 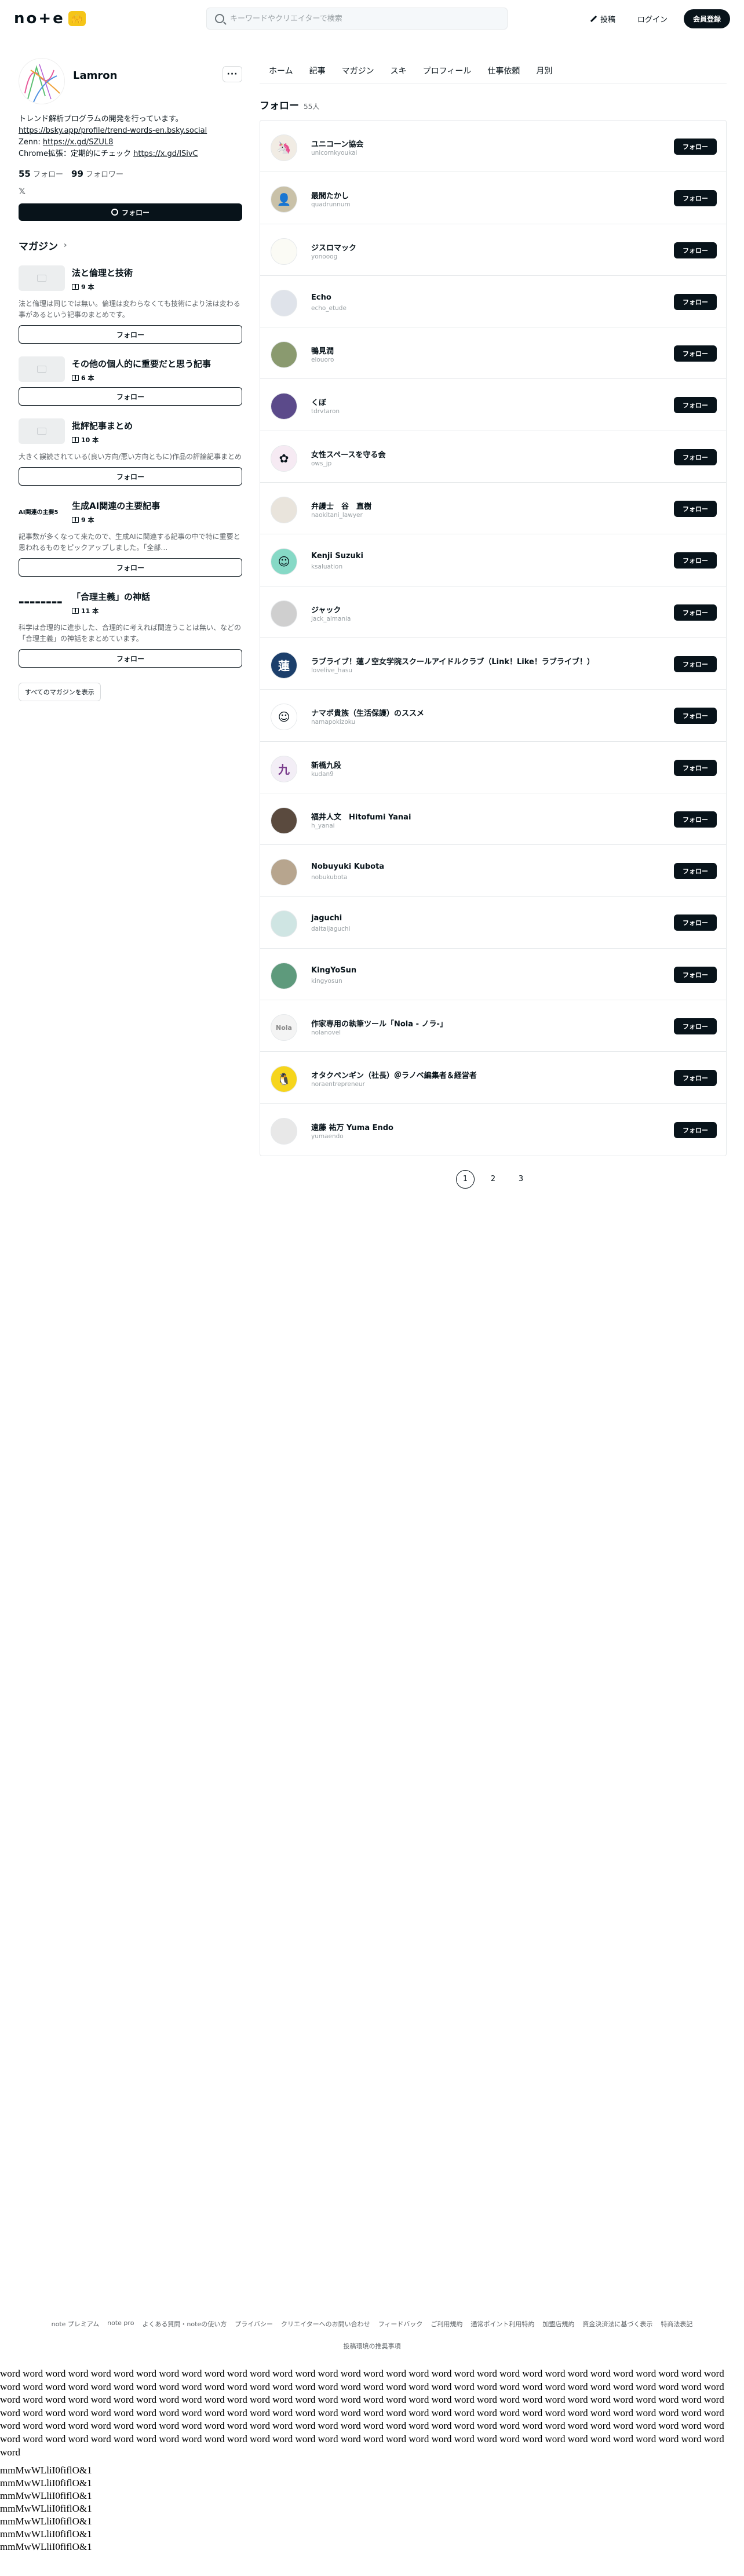 What do you see at coordinates (284, 1079) in the screenshot?
I see `user-avatar: 🐧` at bounding box center [284, 1079].